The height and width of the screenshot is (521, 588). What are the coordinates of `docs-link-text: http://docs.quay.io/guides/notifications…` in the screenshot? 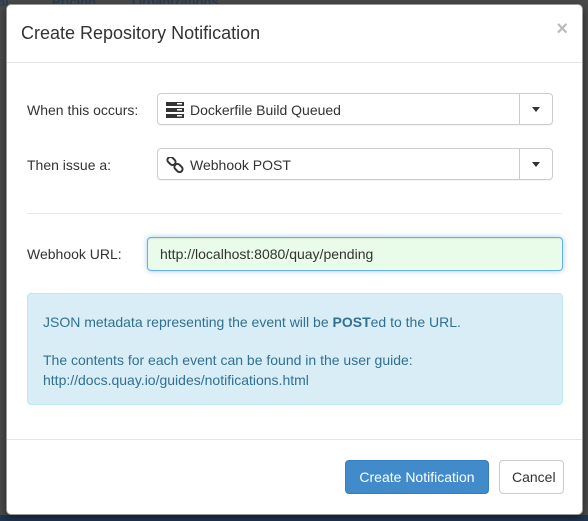 It's located at (176, 380).